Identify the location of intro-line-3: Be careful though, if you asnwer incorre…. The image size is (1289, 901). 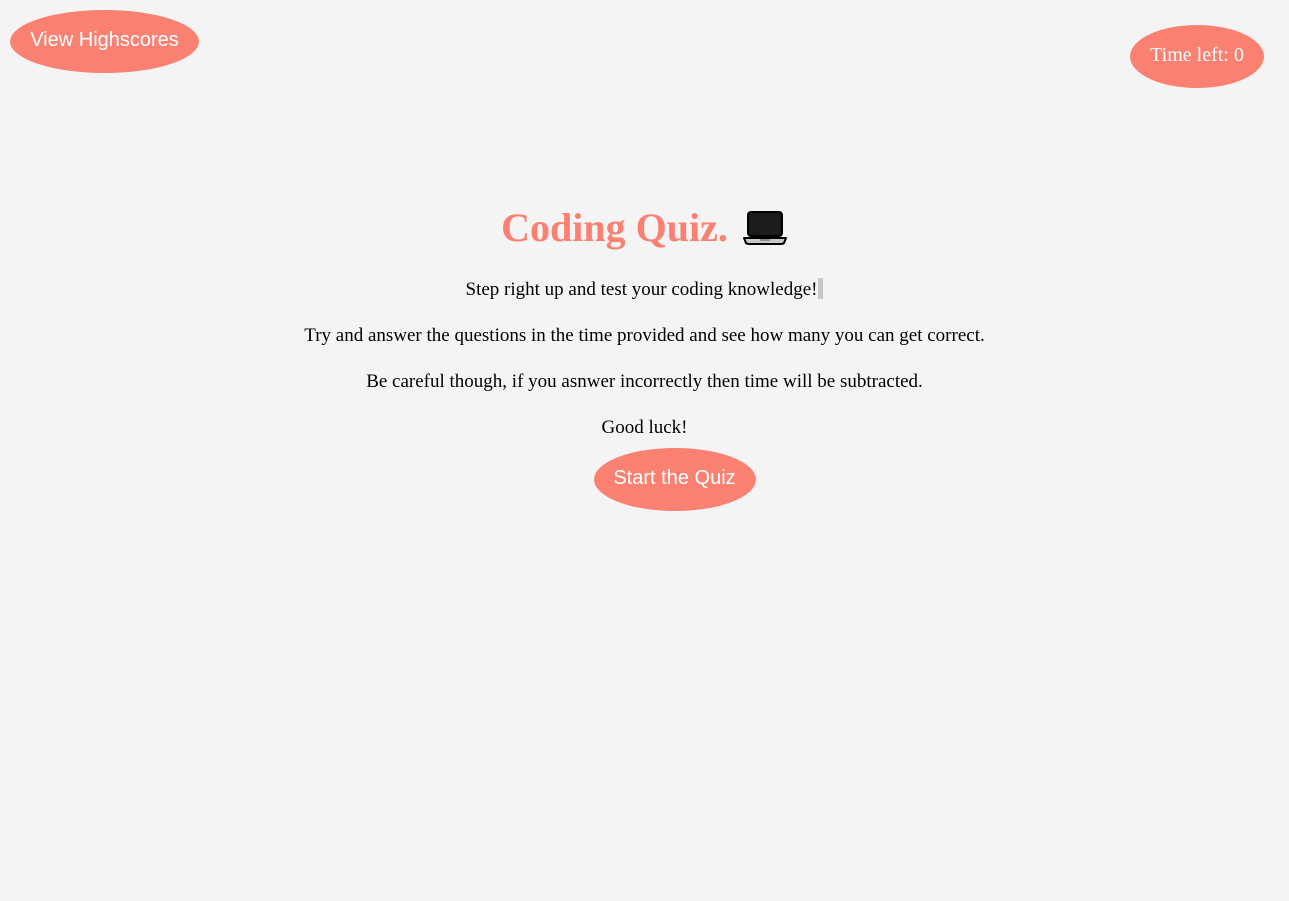
(644, 381).